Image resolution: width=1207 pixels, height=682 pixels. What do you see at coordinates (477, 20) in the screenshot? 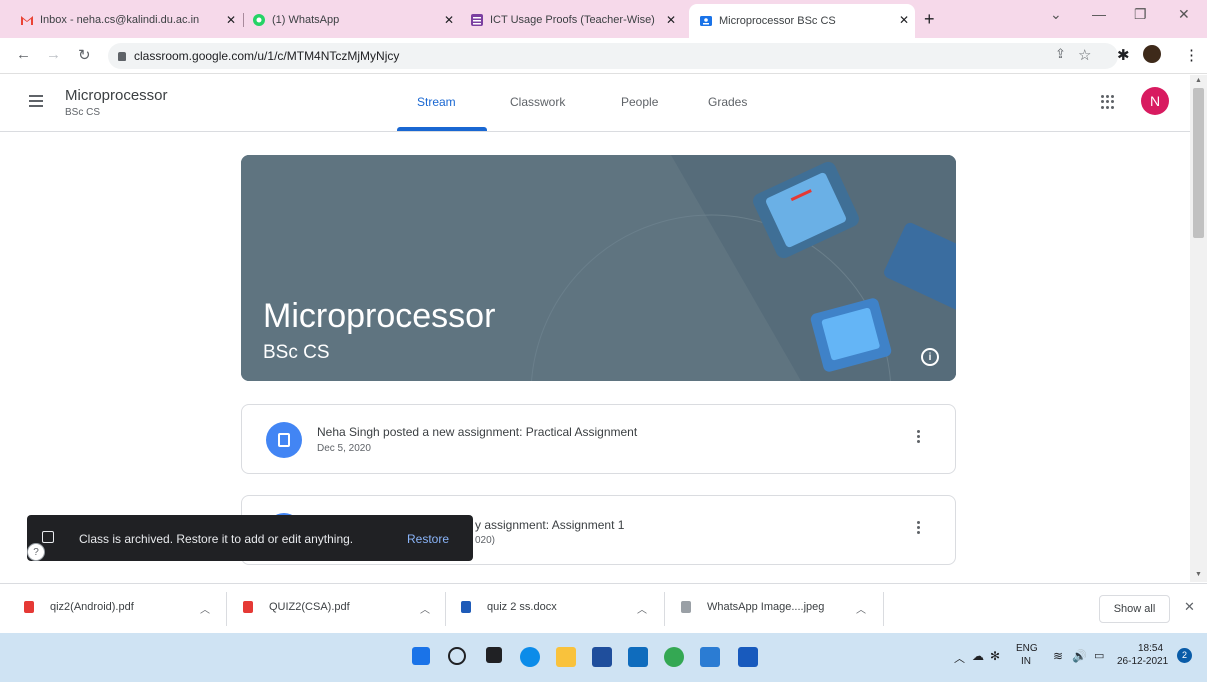
I see `sheets-icon` at bounding box center [477, 20].